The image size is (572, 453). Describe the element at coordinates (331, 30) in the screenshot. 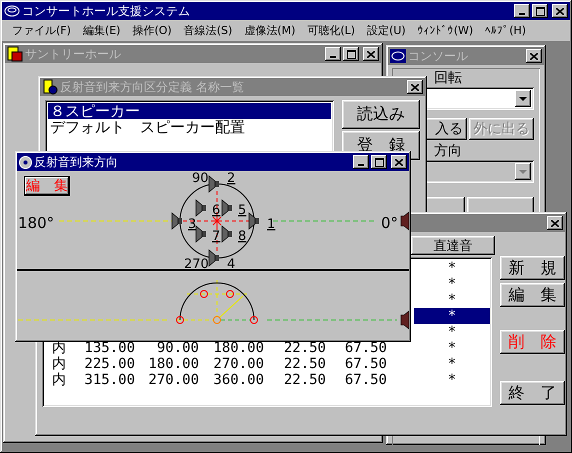

I see `menu-item: 可聴化(L)` at that location.